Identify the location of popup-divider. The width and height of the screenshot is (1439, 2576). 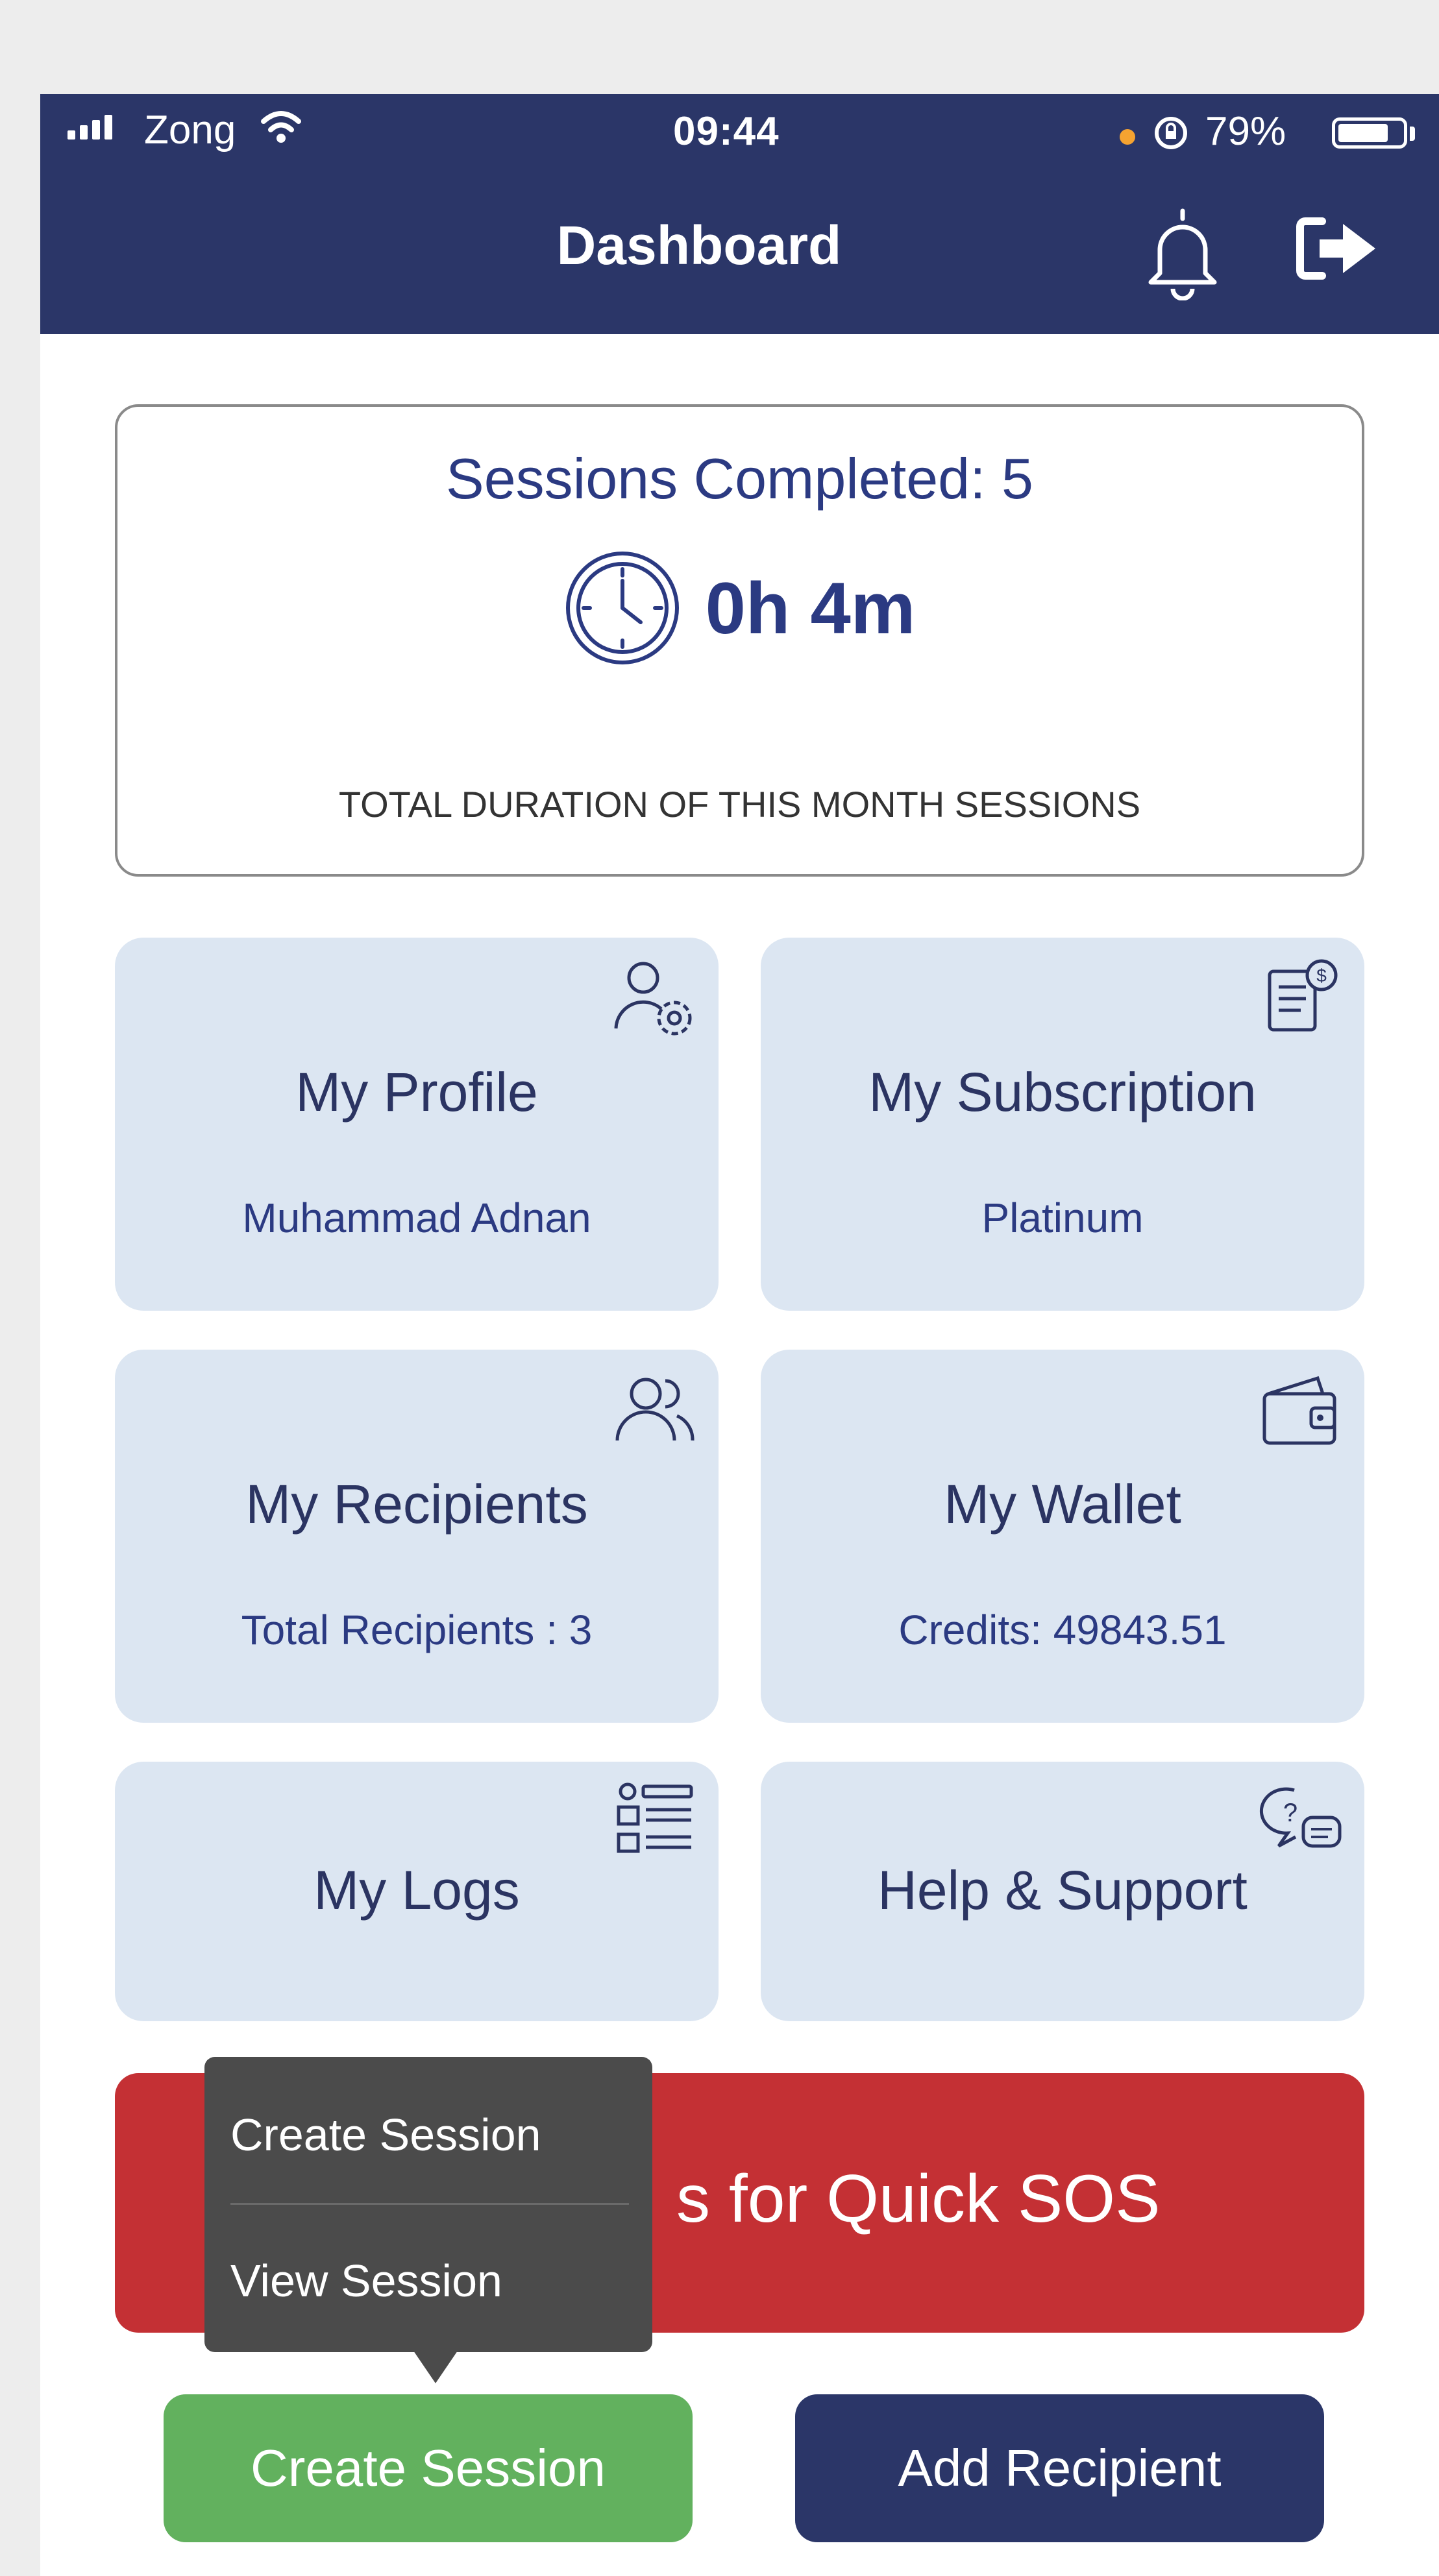
(430, 2204).